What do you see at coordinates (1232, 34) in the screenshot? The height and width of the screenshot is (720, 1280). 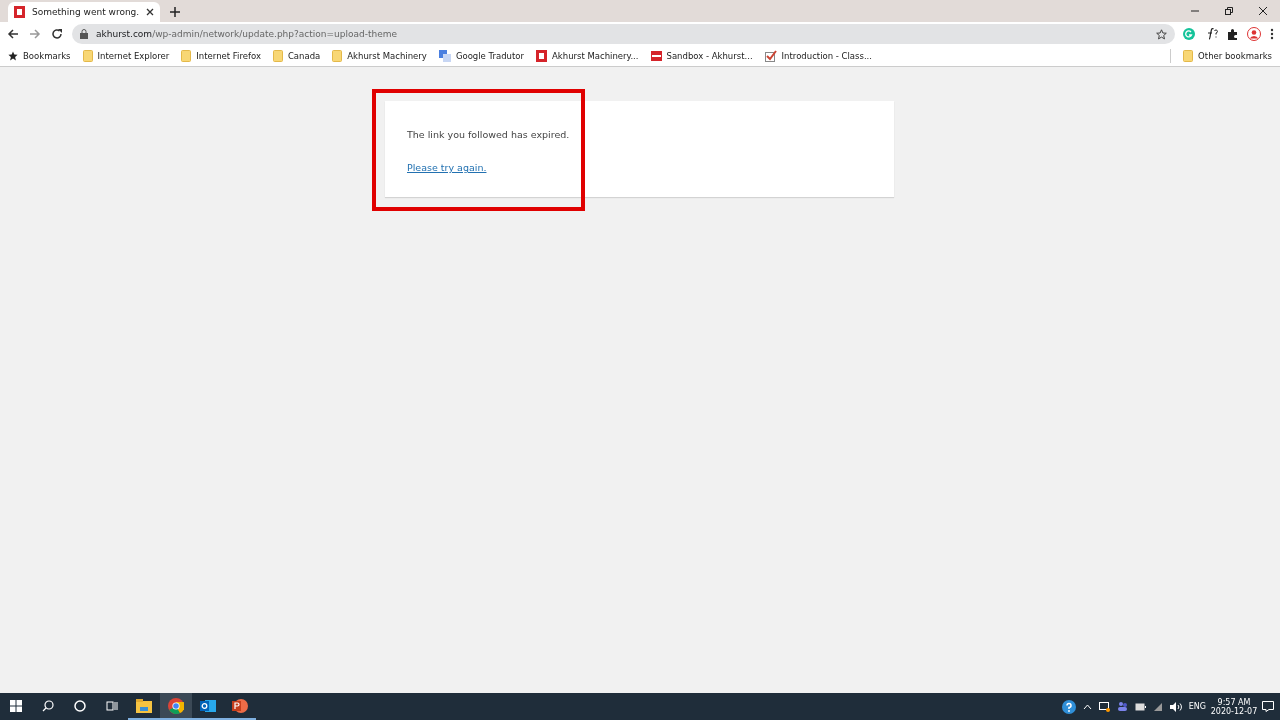 I see `puzzle-icon` at bounding box center [1232, 34].